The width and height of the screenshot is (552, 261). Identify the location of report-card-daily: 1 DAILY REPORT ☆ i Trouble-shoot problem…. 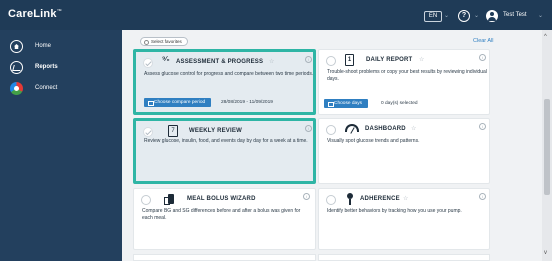
(404, 82).